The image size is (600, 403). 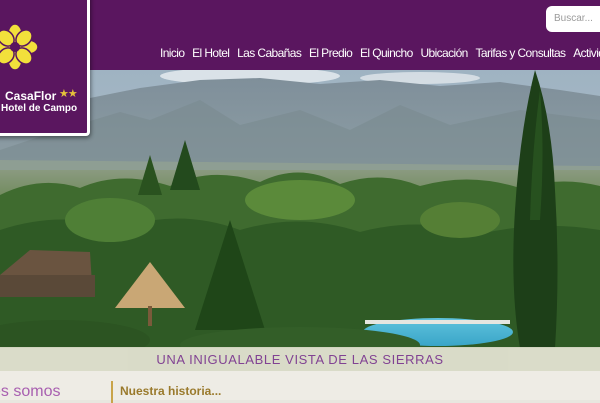 I want to click on nav-item-el-hotel: El Hotel, so click(x=211, y=53).